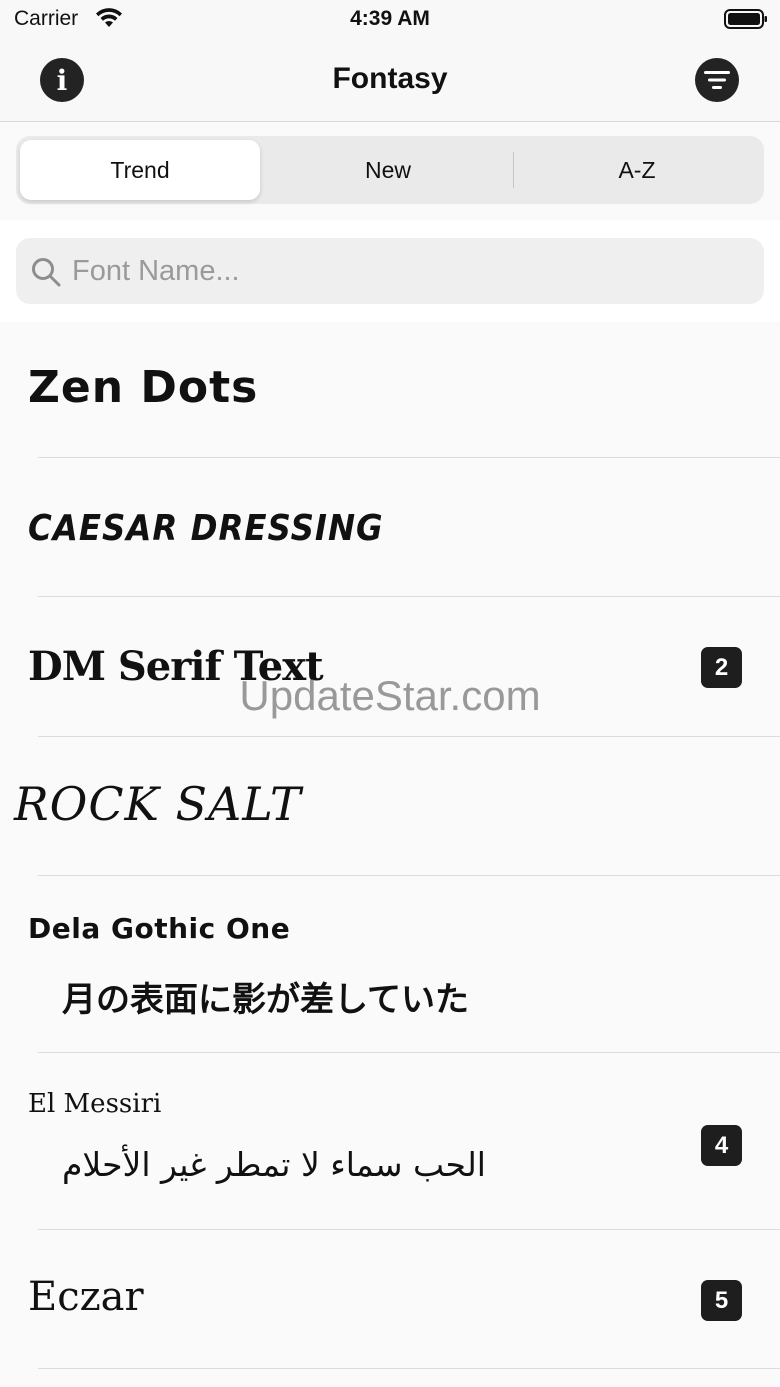 This screenshot has height=1387, width=780. I want to click on battery-icon, so click(745, 19).